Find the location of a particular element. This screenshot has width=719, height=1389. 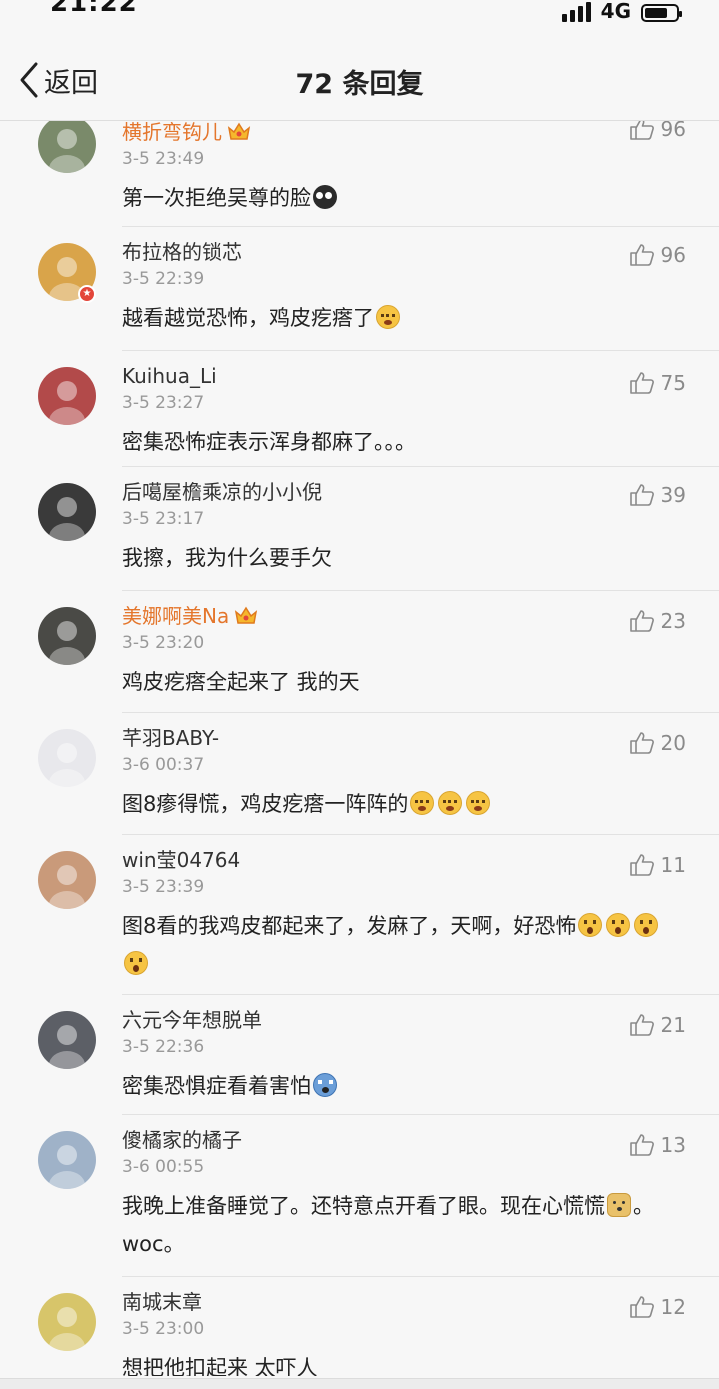

like-count: 75 is located at coordinates (673, 383).